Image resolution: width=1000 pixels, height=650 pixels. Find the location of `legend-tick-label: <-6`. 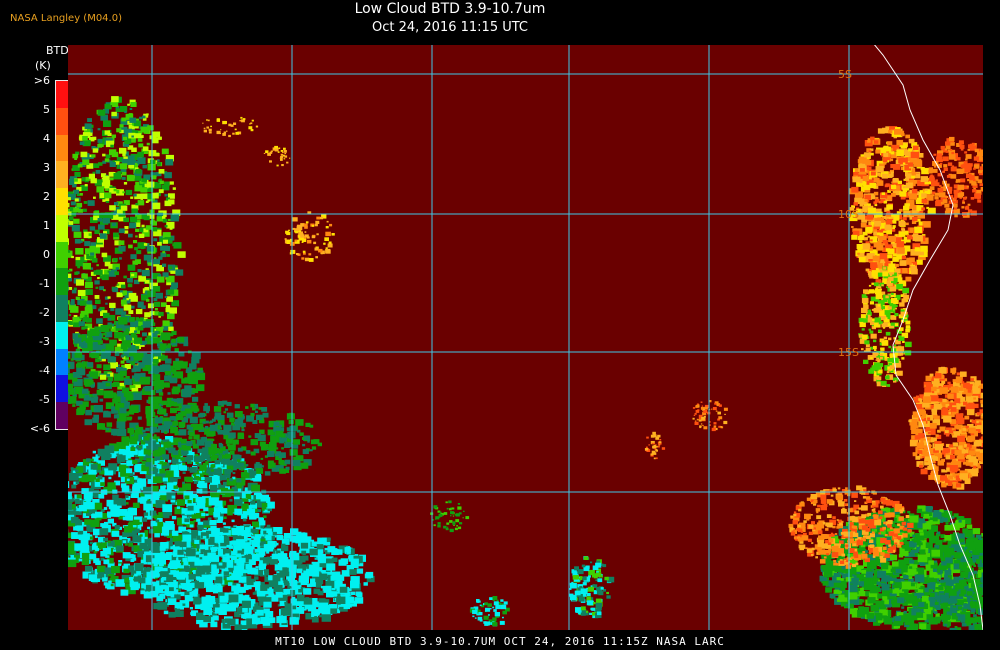

legend-tick-label: <-6 is located at coordinates (39, 428).